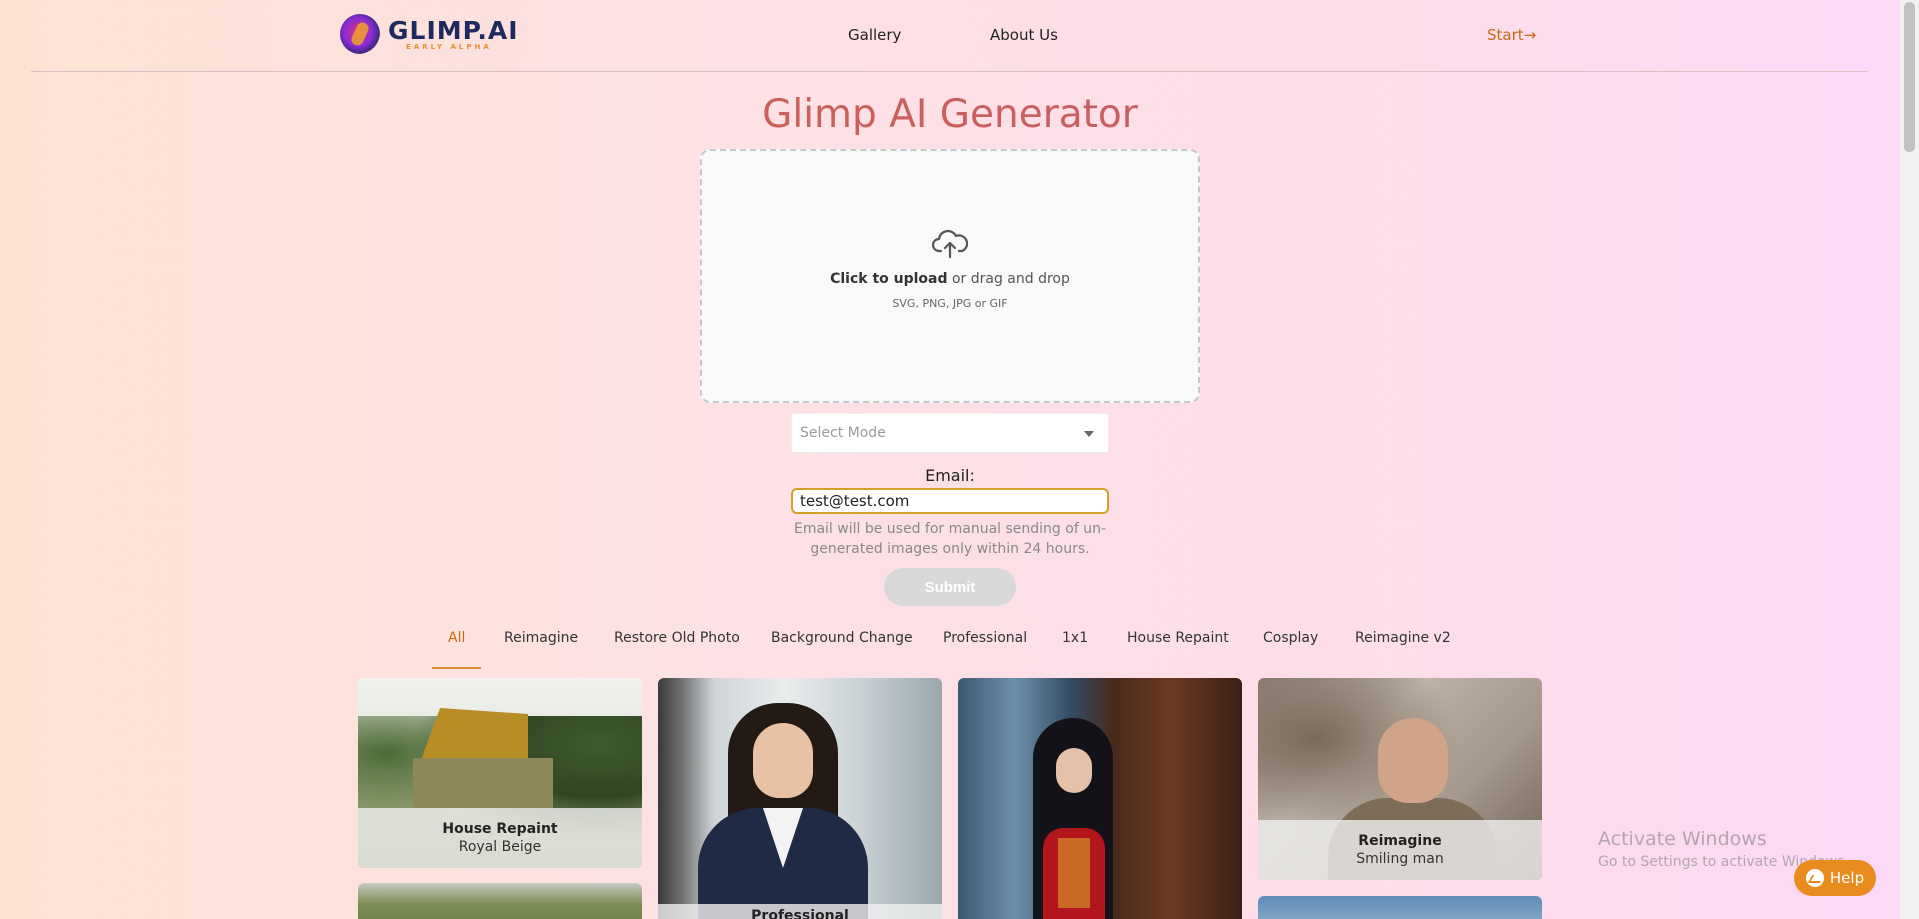 Image resolution: width=1919 pixels, height=919 pixels. Describe the element at coordinates (1089, 434) in the screenshot. I see `chevron-down-icon` at that location.